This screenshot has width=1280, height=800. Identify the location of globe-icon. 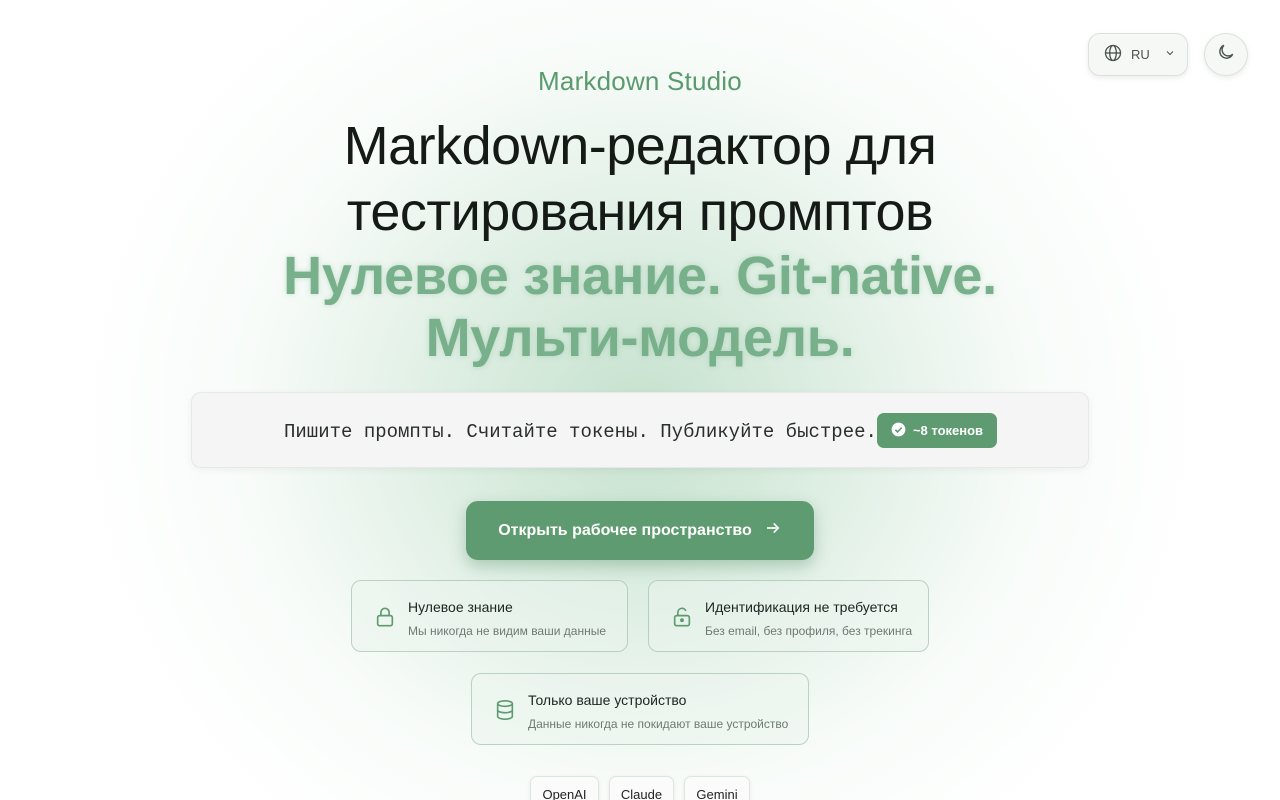
(1113, 54).